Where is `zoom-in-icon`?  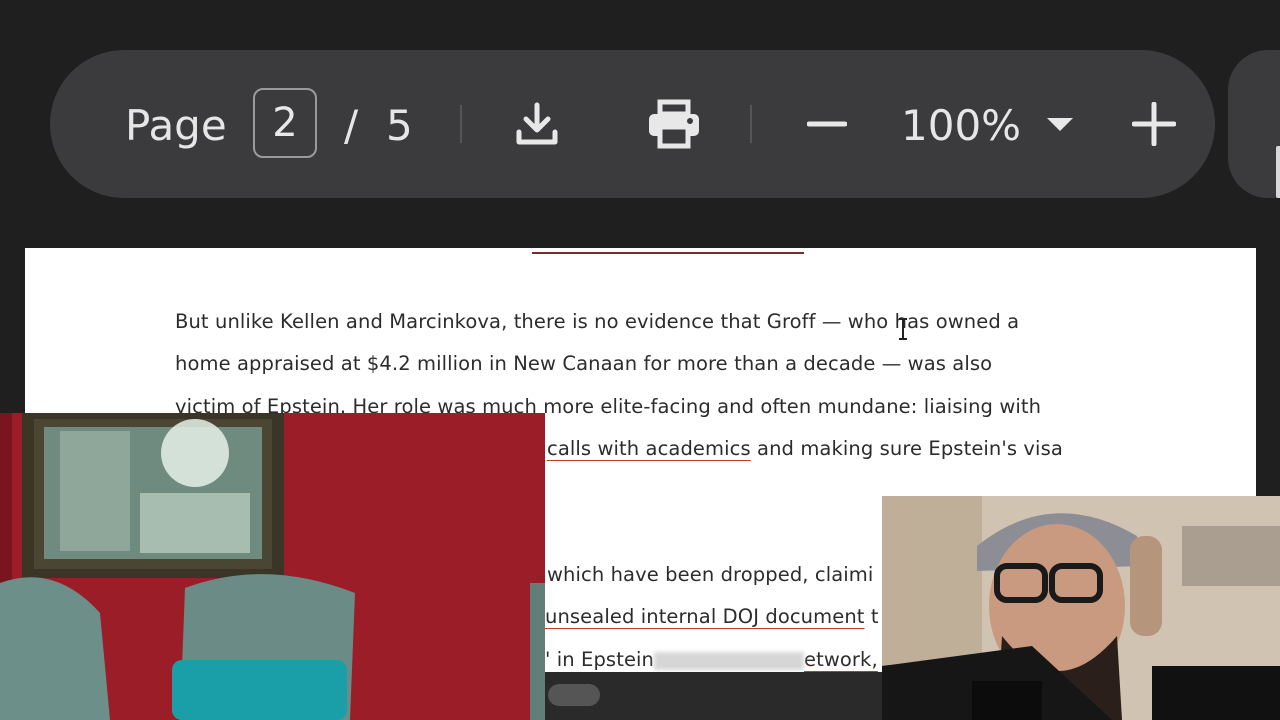
zoom-in-icon is located at coordinates (1154, 124).